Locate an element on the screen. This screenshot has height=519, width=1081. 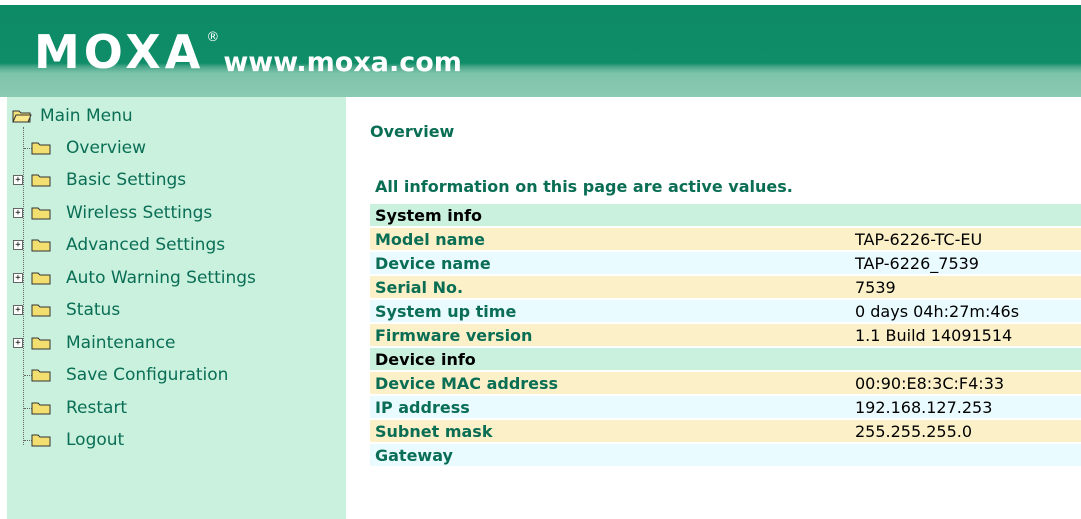
sidebar-item-label: Auto Warning Settings is located at coordinates (161, 278).